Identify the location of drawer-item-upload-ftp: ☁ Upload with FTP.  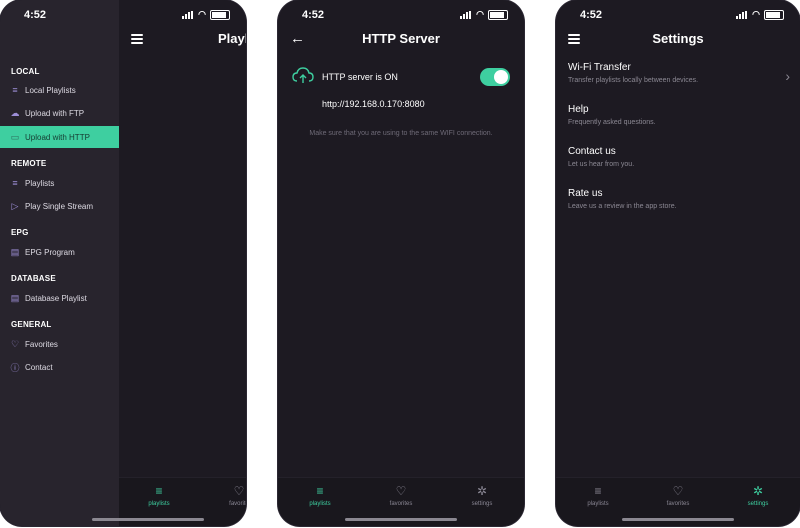
(59, 113).